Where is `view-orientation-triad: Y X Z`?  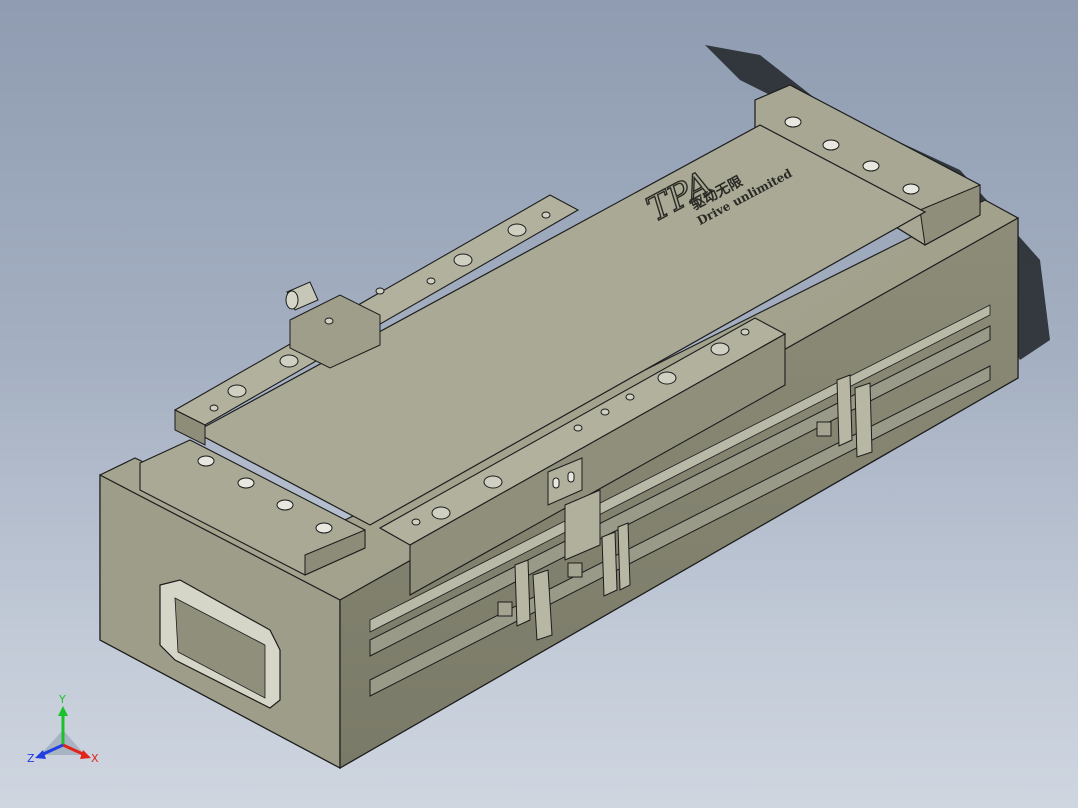
view-orientation-triad: Y X Z is located at coordinates (65, 730).